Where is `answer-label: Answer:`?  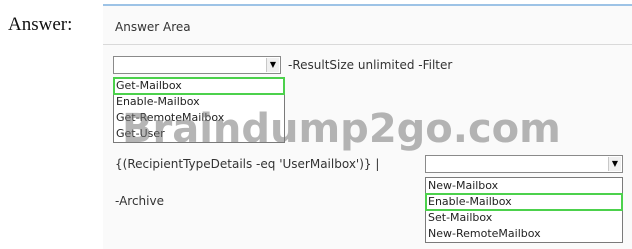 answer-label: Answer: is located at coordinates (40, 24).